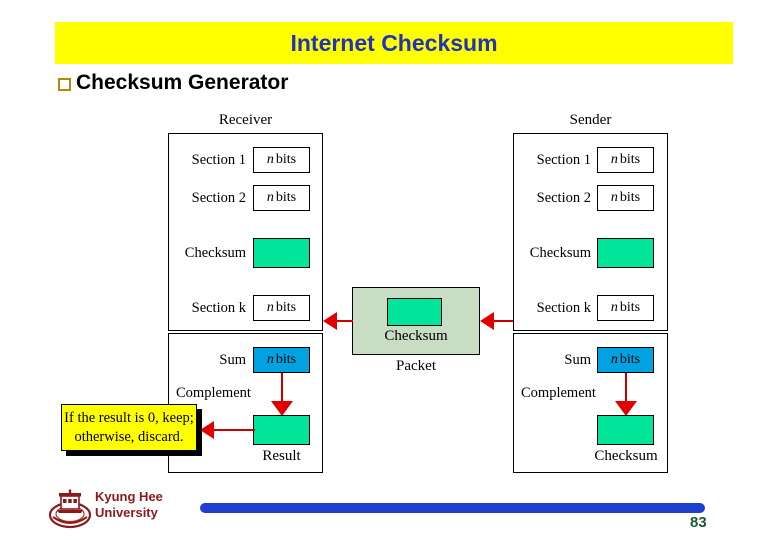  I want to click on receiver-nbits-box-section-2: n bits, so click(281, 198).